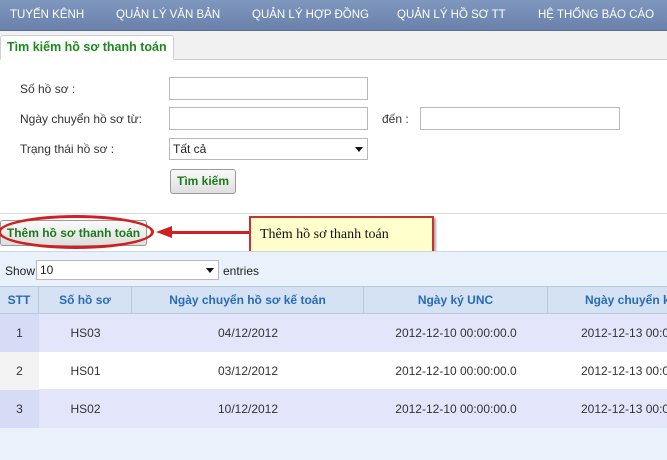 The height and width of the screenshot is (460, 667). What do you see at coordinates (248, 371) in the screenshot?
I see `cell-ngay-chuyen-ke-toan: 03/12/2012` at bounding box center [248, 371].